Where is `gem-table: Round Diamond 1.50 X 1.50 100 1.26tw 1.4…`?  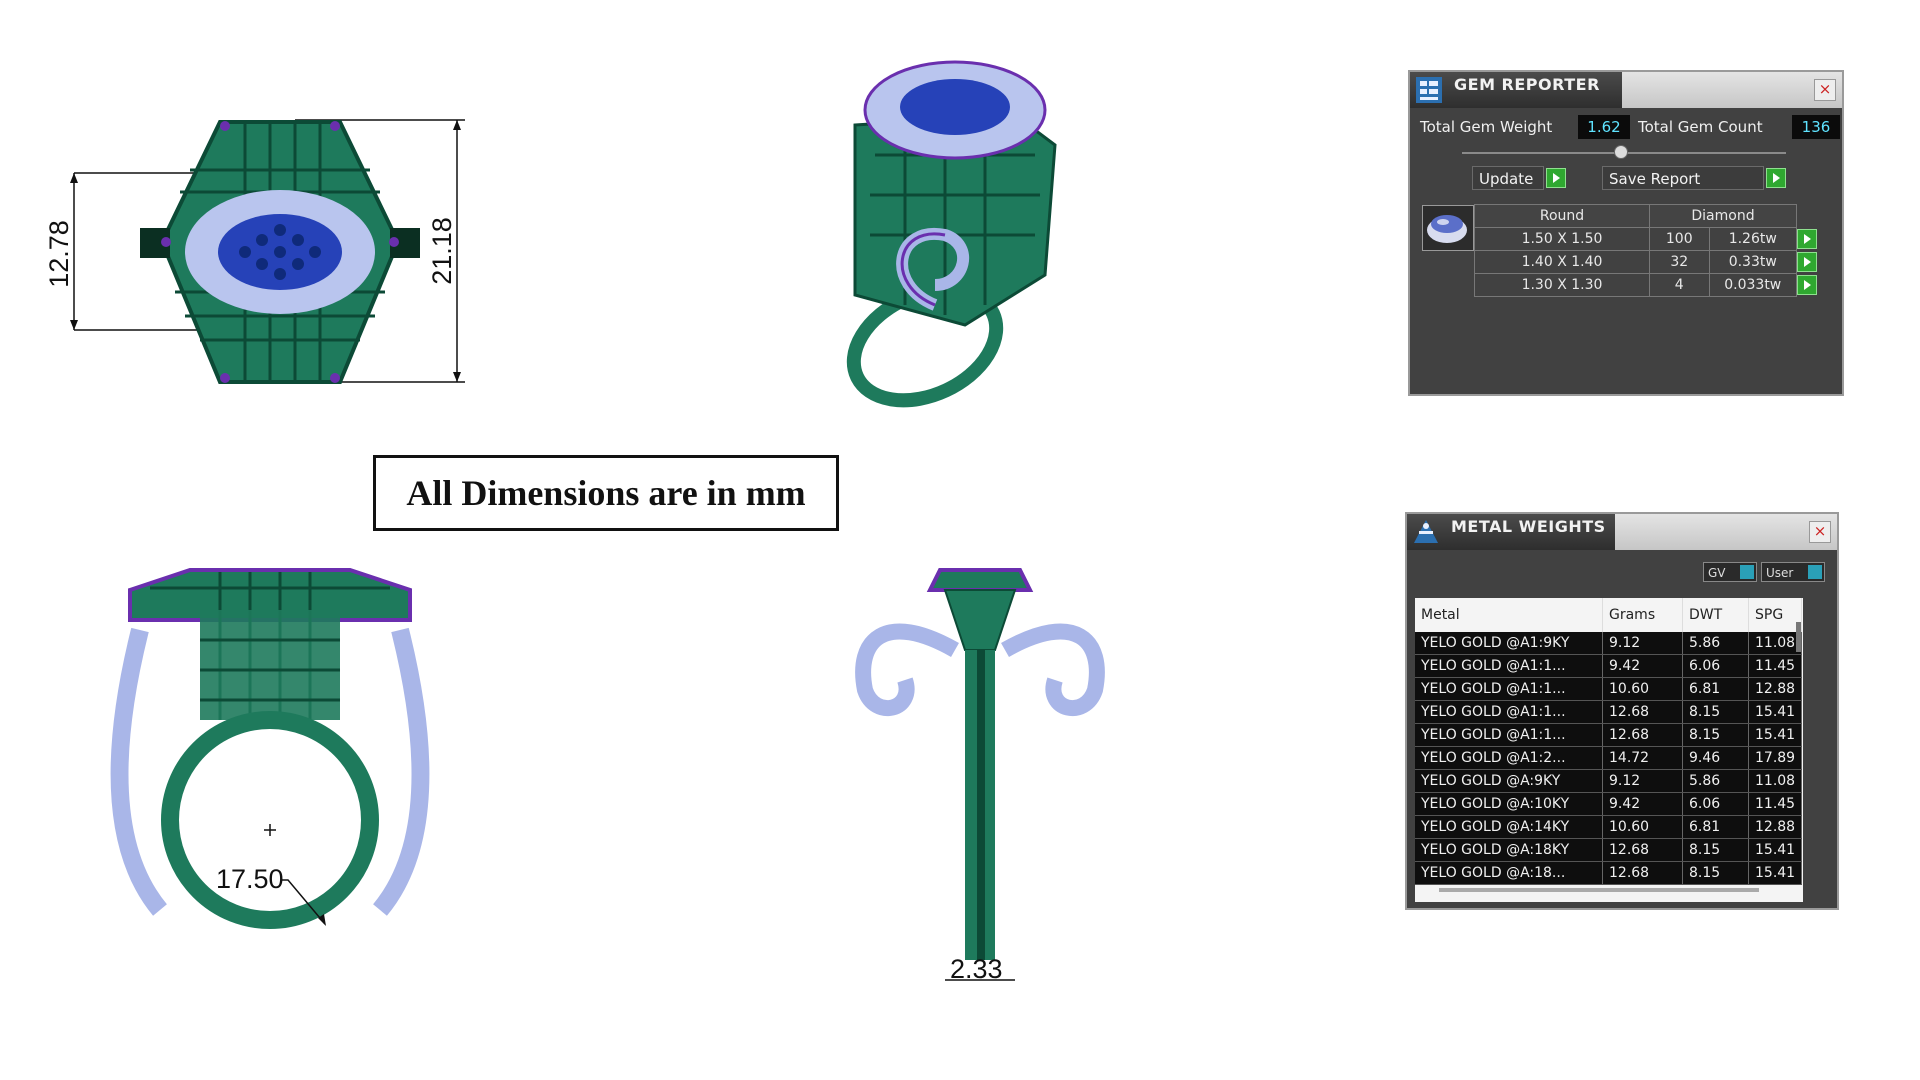
gem-table: Round Diamond 1.50 X 1.50 100 1.26tw 1.4… is located at coordinates (1647, 250).